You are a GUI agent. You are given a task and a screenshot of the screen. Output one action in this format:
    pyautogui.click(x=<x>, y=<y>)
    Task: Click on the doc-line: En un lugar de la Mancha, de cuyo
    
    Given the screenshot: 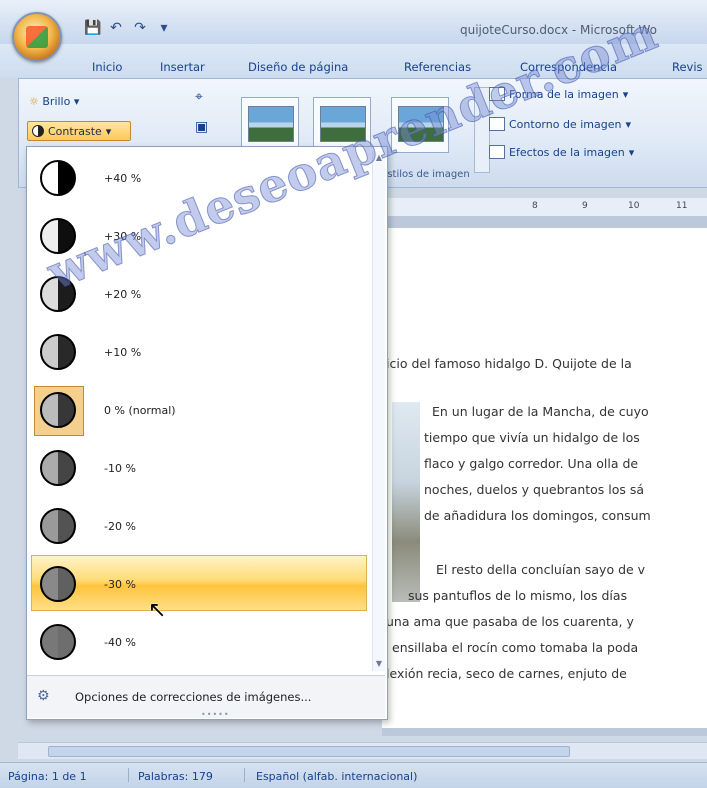 What is the action you would take?
    pyautogui.click(x=540, y=411)
    